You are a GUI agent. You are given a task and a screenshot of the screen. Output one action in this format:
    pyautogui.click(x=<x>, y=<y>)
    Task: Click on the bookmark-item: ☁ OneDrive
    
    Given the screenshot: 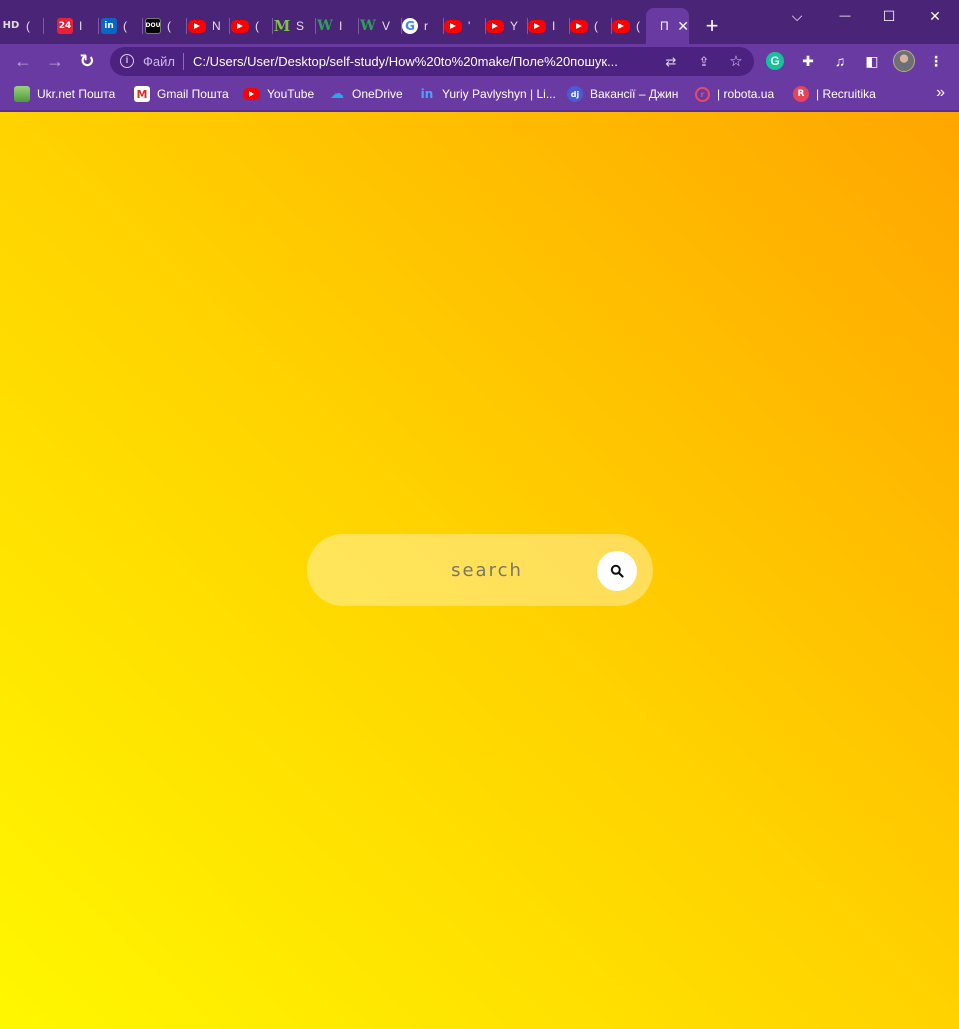 What is the action you would take?
    pyautogui.click(x=366, y=94)
    